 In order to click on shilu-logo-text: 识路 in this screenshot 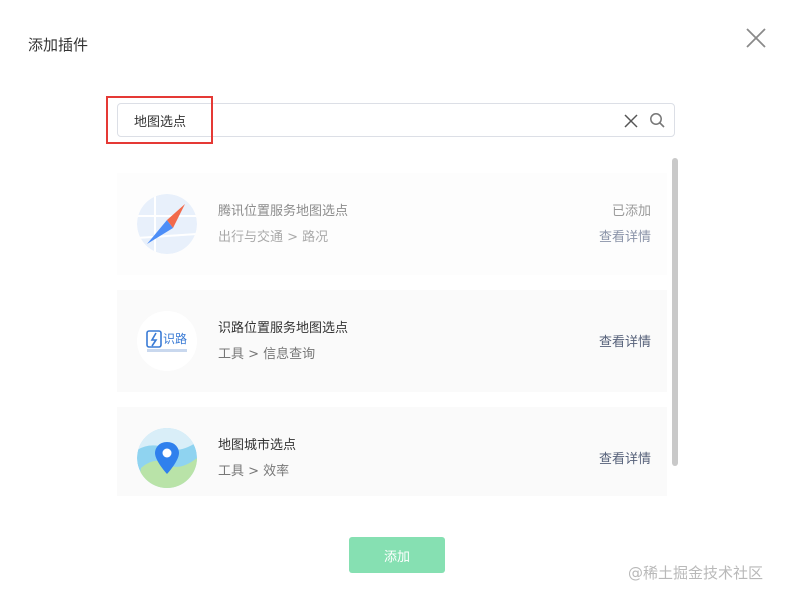, I will do `click(175, 339)`.